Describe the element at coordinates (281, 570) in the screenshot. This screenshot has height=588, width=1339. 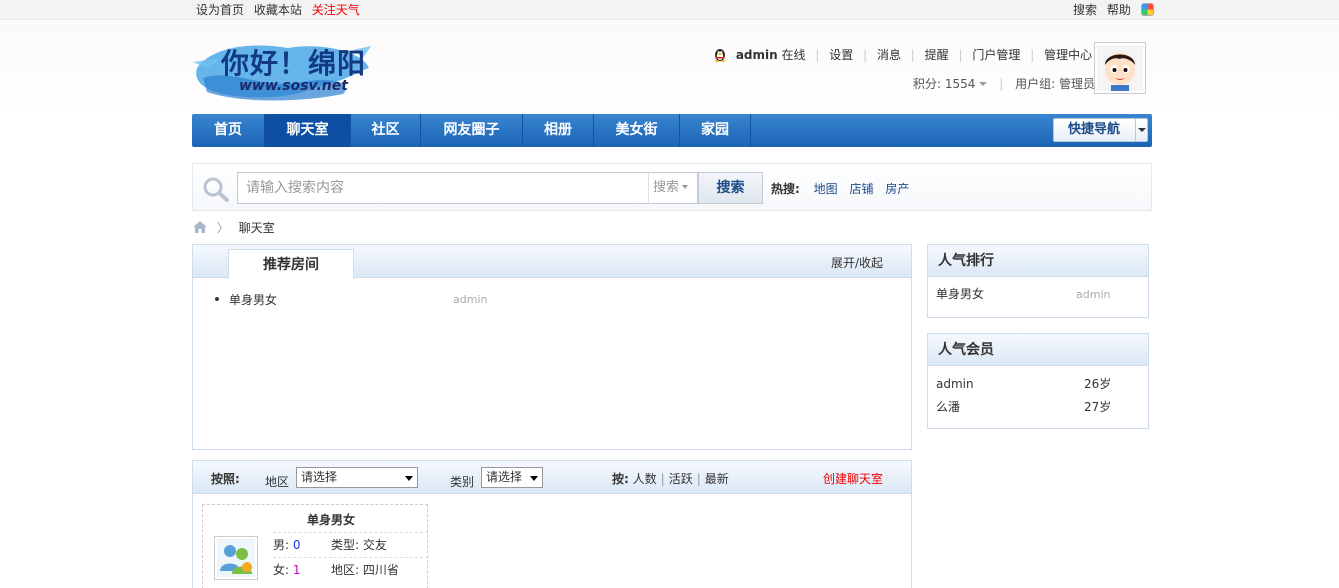
I see `female-label: 女:` at that location.